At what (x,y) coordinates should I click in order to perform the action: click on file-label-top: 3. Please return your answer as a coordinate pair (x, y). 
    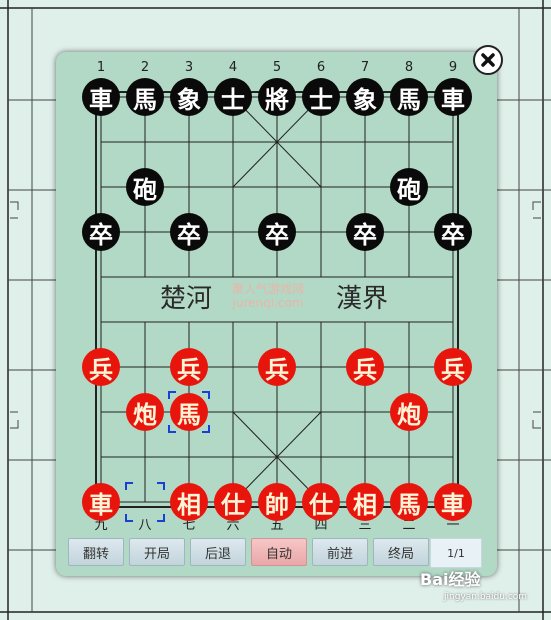
    Looking at the image, I should click on (189, 67).